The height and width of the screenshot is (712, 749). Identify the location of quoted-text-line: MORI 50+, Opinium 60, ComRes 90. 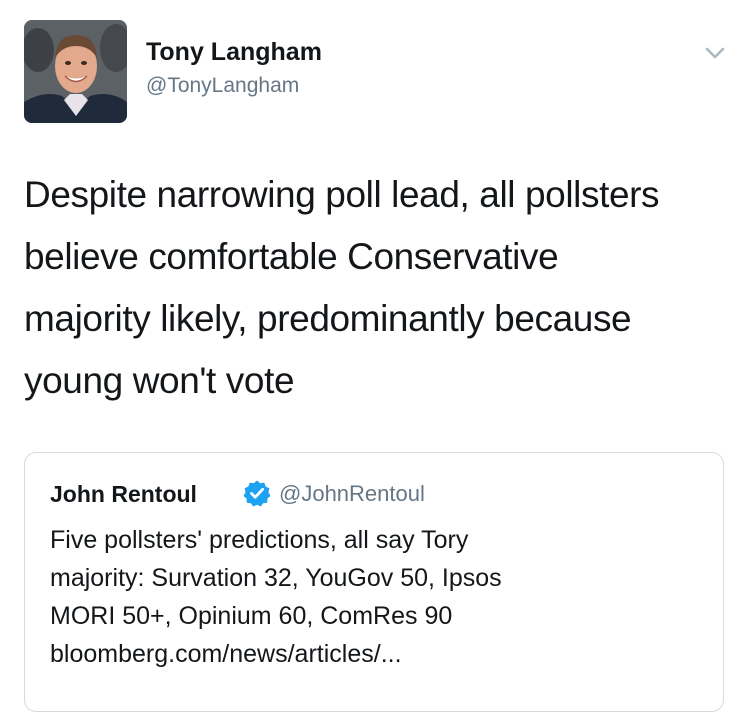
(251, 616).